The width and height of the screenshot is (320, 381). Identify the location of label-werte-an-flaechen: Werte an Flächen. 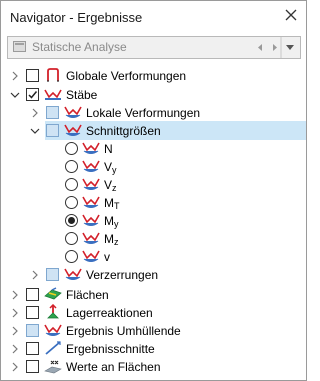
(113, 367).